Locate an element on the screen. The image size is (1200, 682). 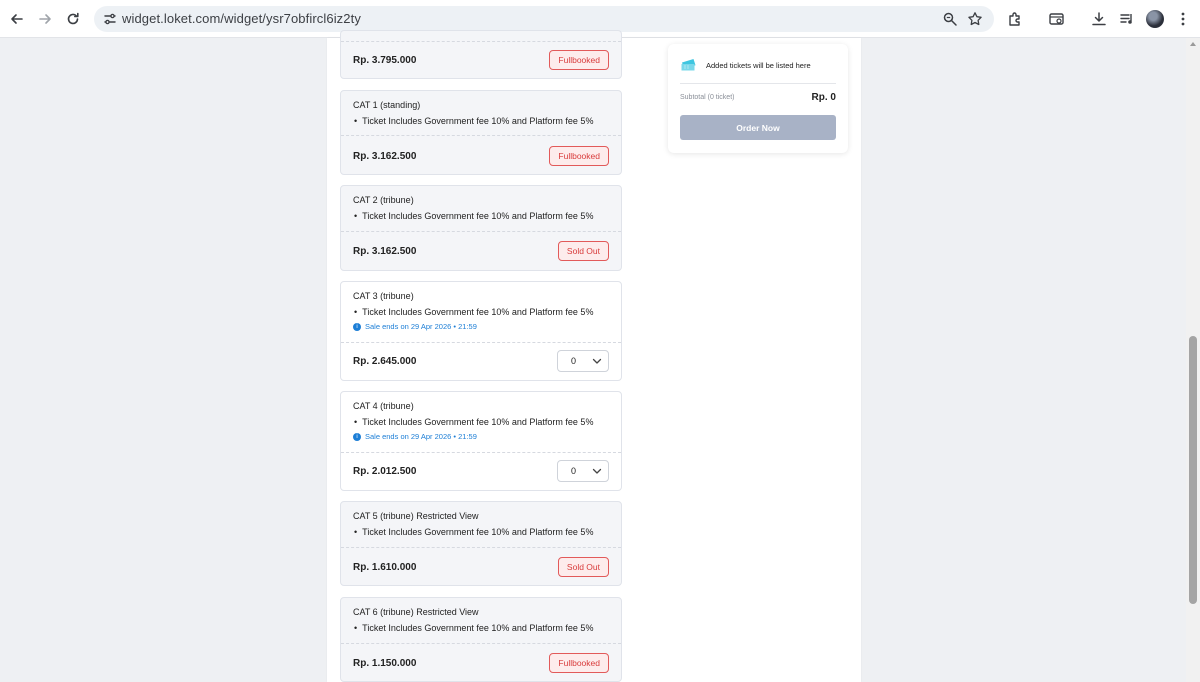
ticket-category: CAT 6 (tribune) Restricted View is located at coordinates (416, 612).